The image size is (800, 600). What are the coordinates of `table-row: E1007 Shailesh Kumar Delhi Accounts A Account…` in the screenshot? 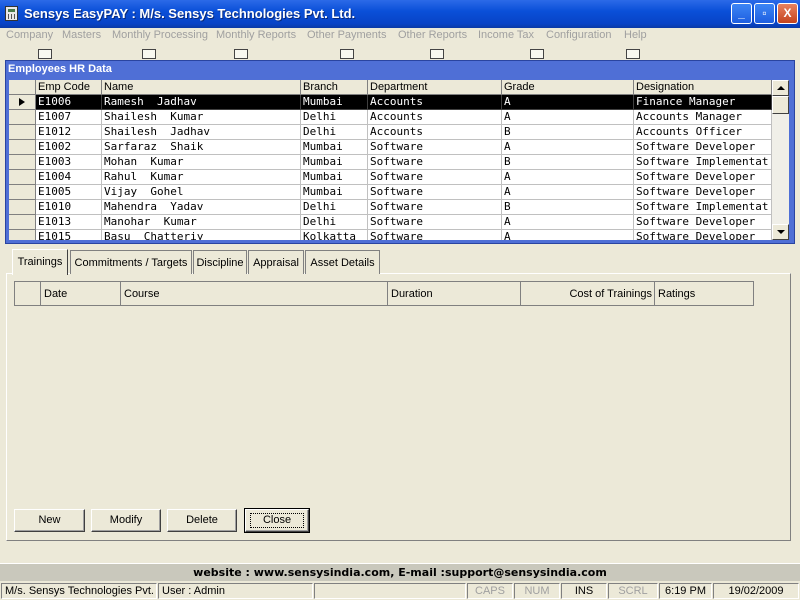 It's located at (390, 117).